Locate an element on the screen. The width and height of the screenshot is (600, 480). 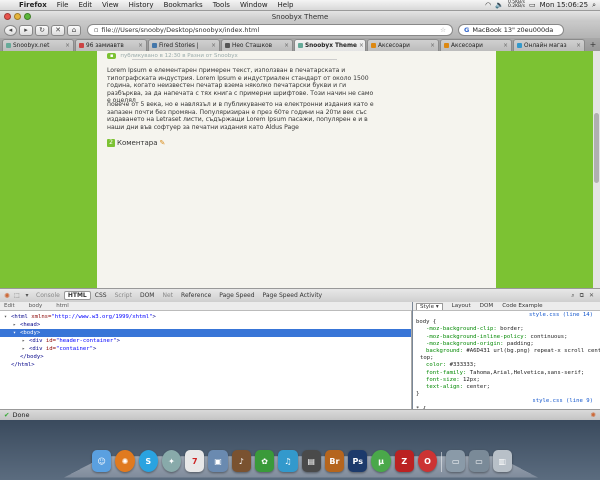
side-tab-dom: DOM is located at coordinates (487, 306).